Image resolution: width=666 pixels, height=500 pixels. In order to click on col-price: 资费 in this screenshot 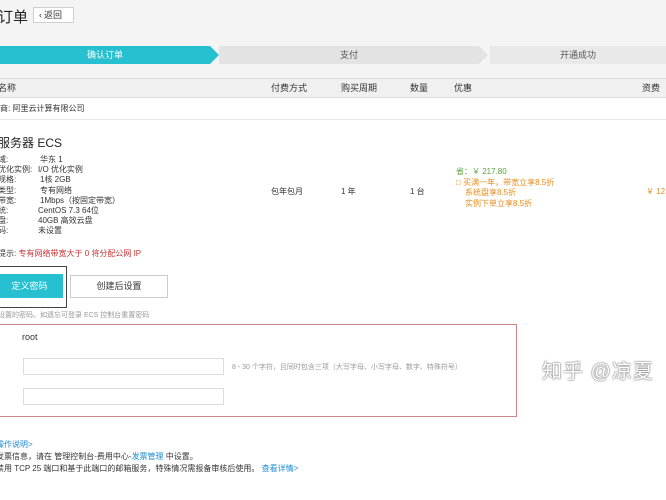, I will do `click(651, 88)`.